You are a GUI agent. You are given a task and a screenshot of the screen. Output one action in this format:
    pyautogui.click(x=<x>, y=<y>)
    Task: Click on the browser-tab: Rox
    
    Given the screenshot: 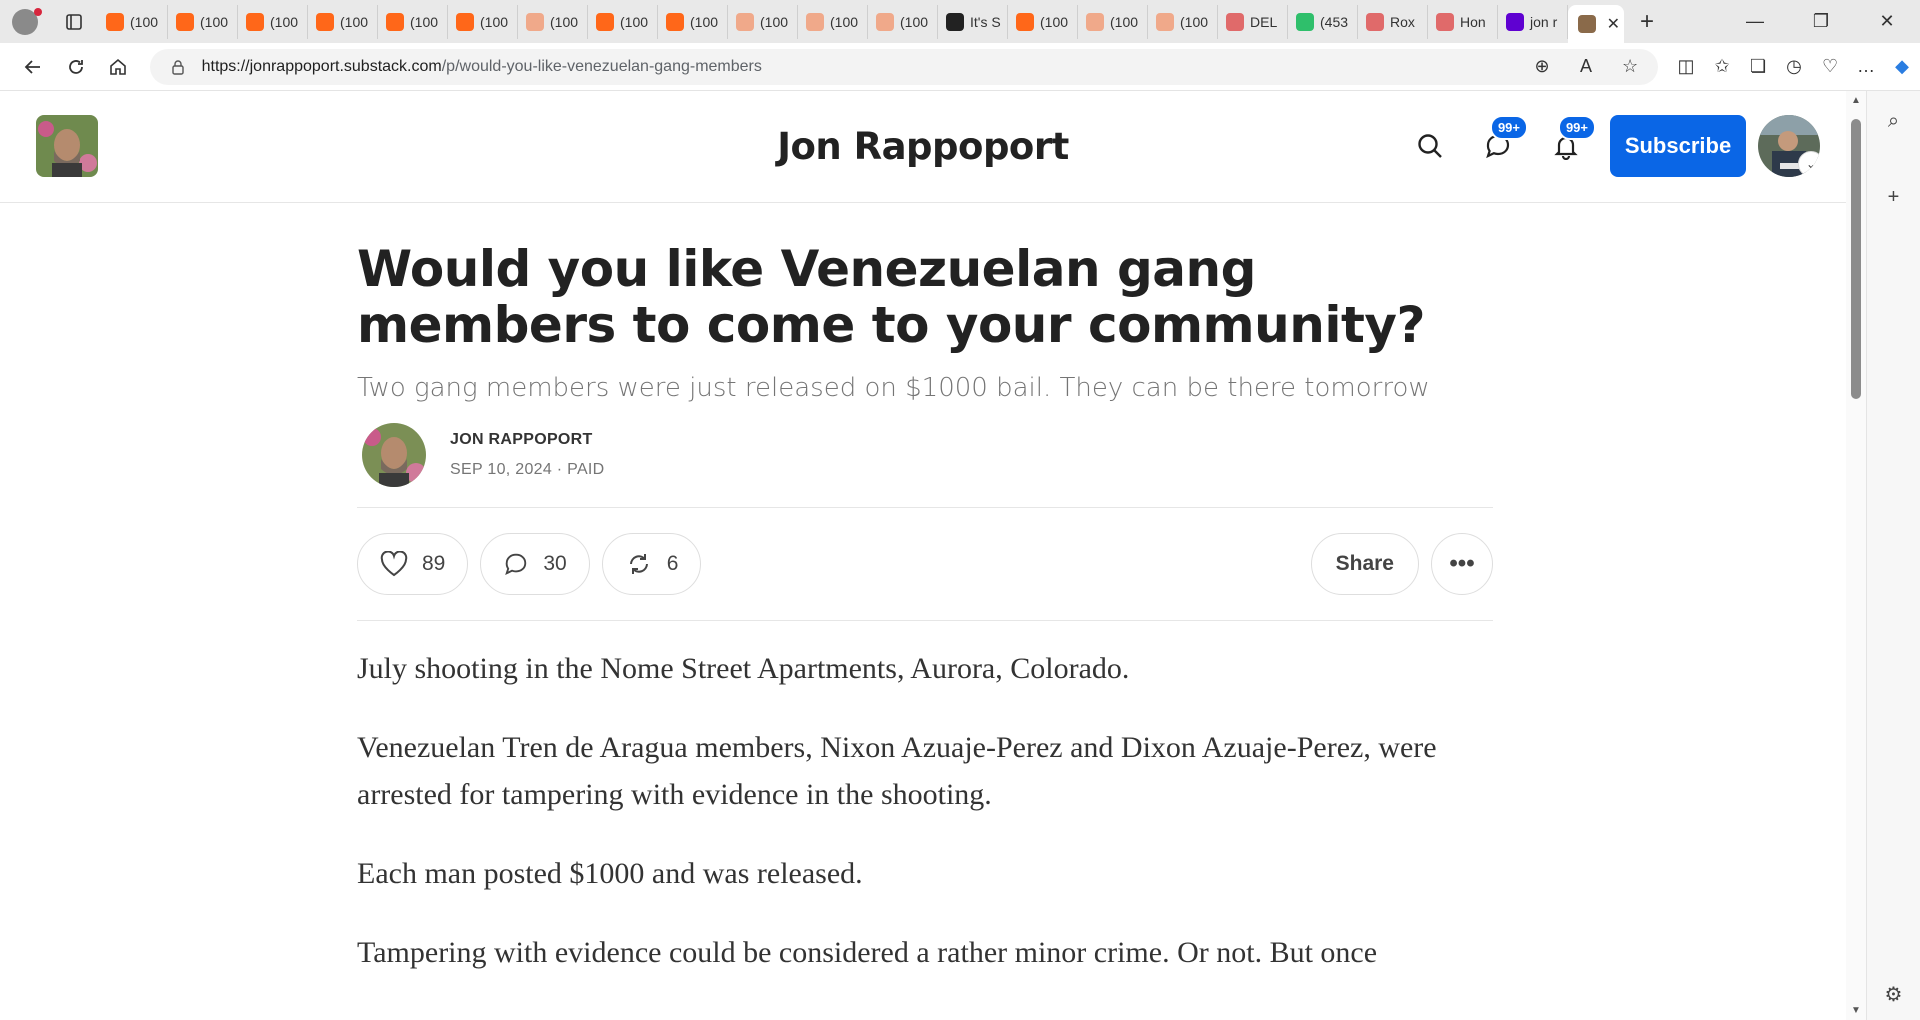 What is the action you would take?
    pyautogui.click(x=1393, y=21)
    